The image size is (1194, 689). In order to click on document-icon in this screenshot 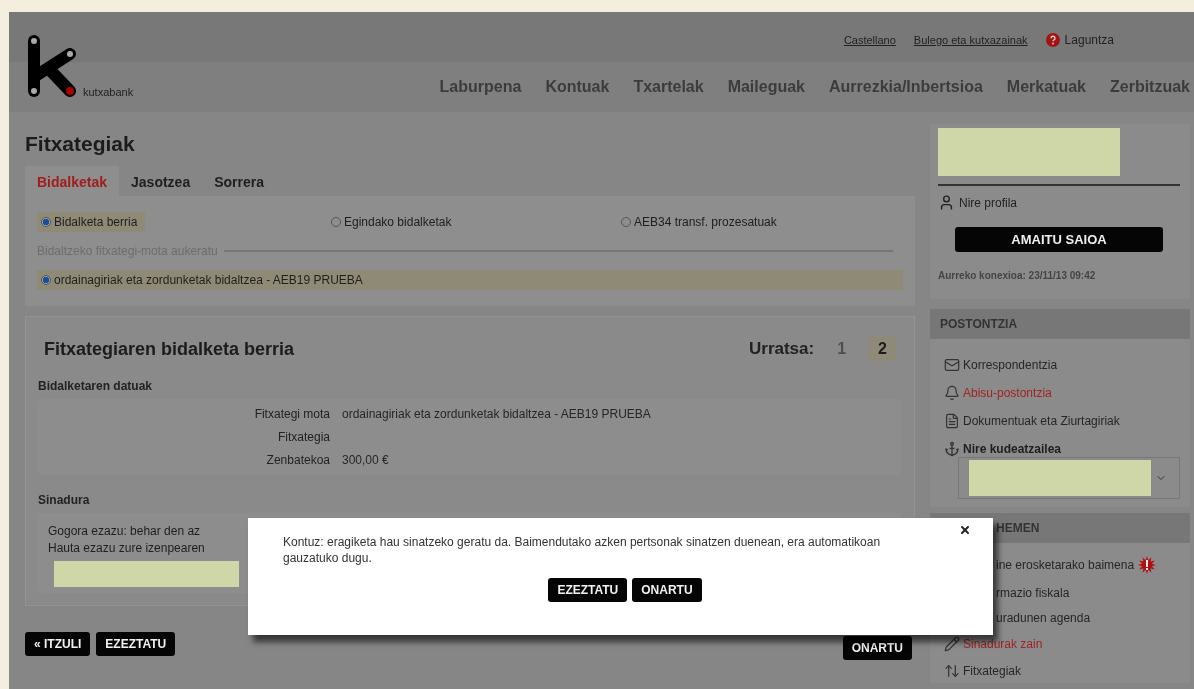, I will do `click(952, 421)`.